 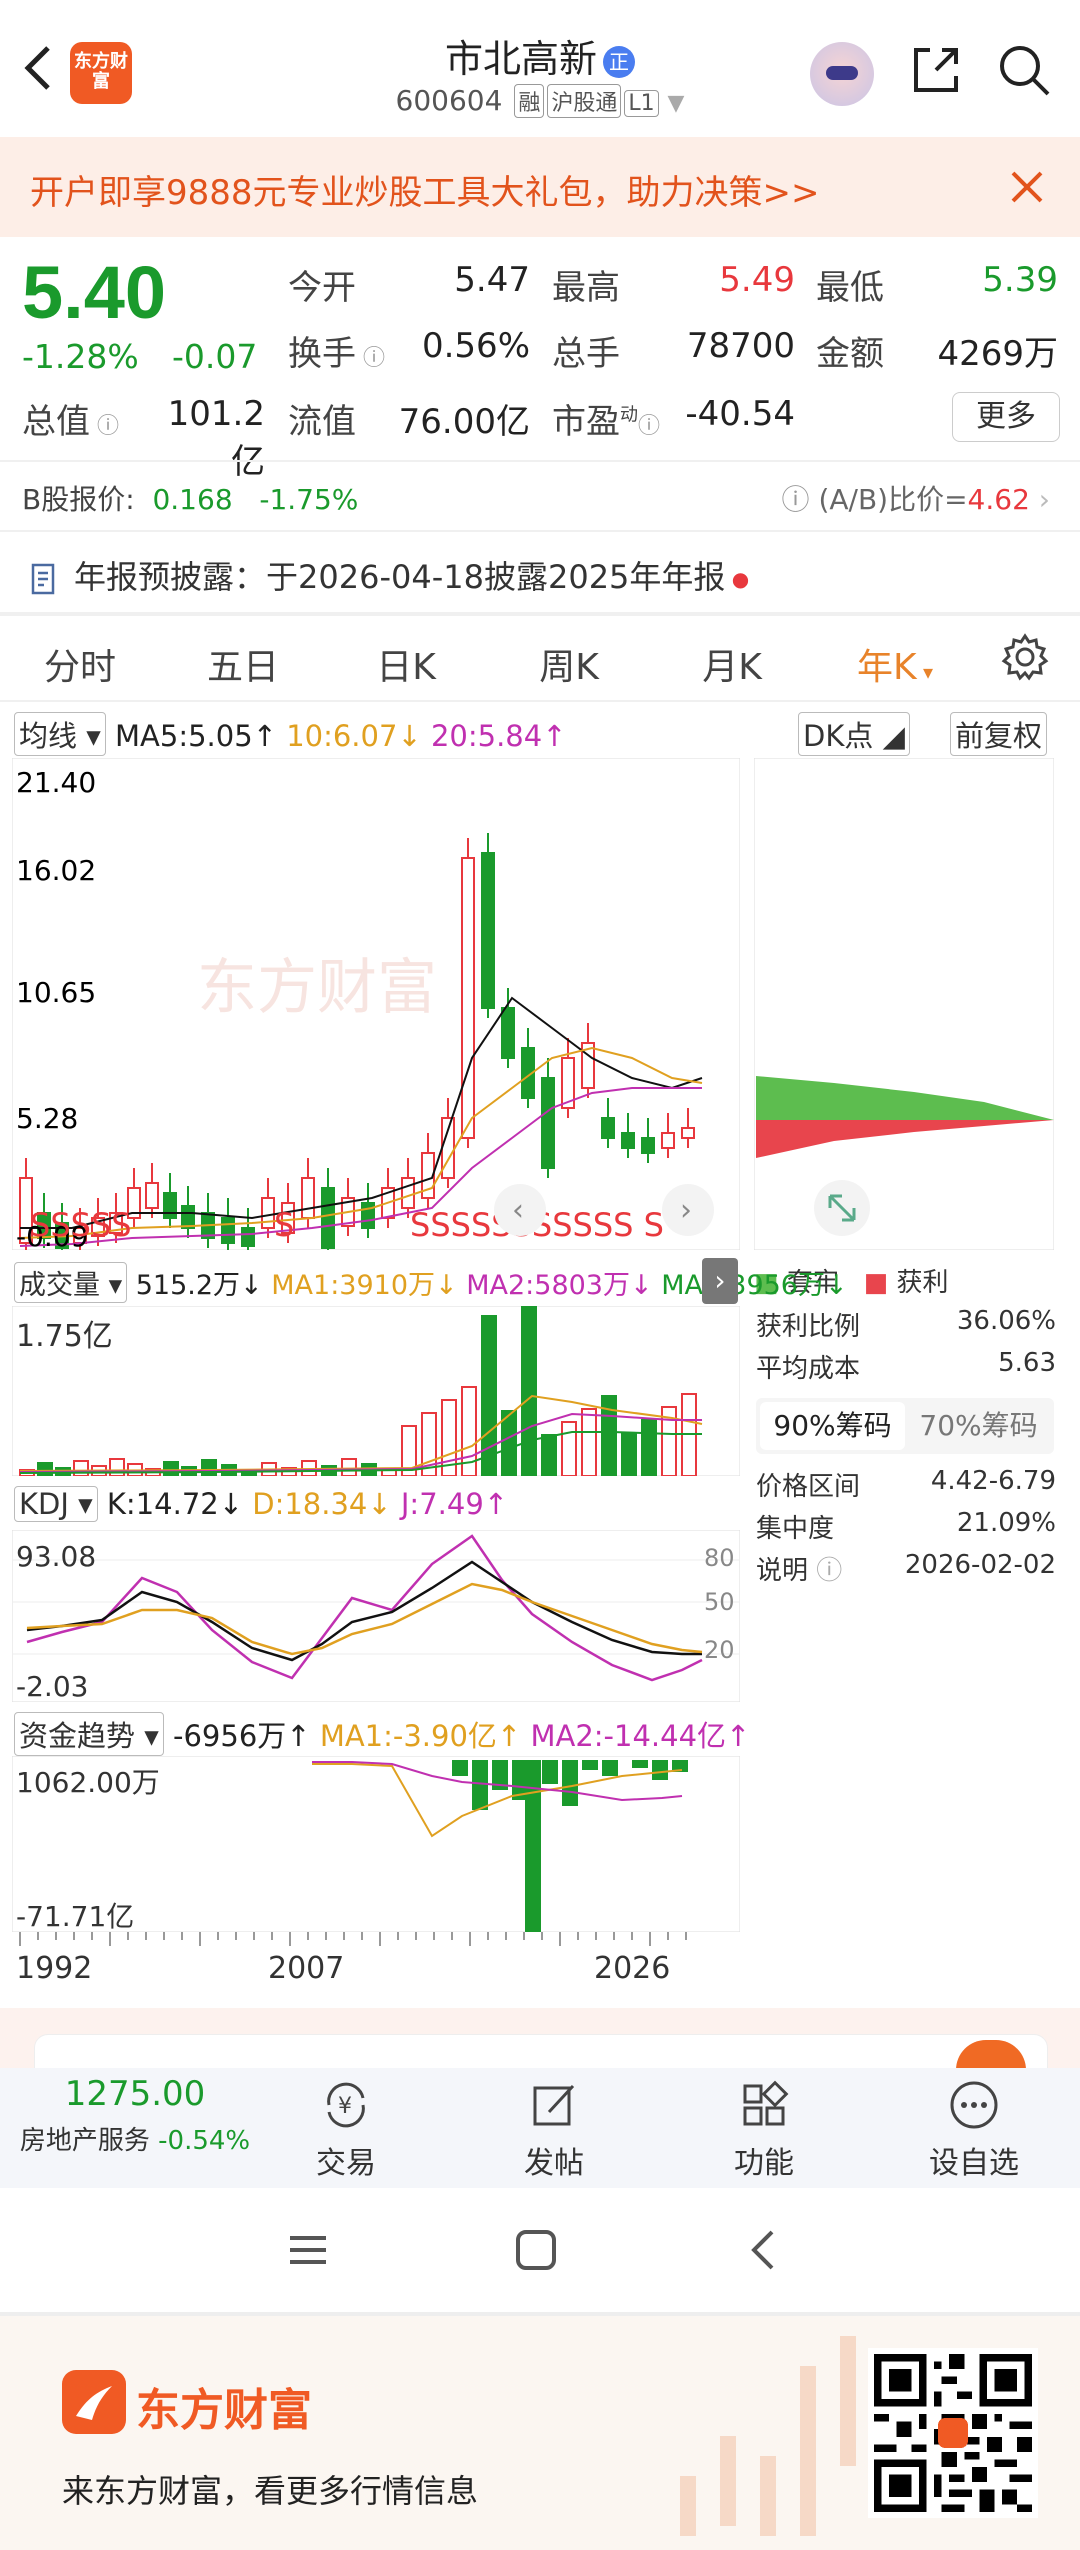 What do you see at coordinates (89, 1734) in the screenshot?
I see `fund-trend-selector: 资金趋势 ▾` at bounding box center [89, 1734].